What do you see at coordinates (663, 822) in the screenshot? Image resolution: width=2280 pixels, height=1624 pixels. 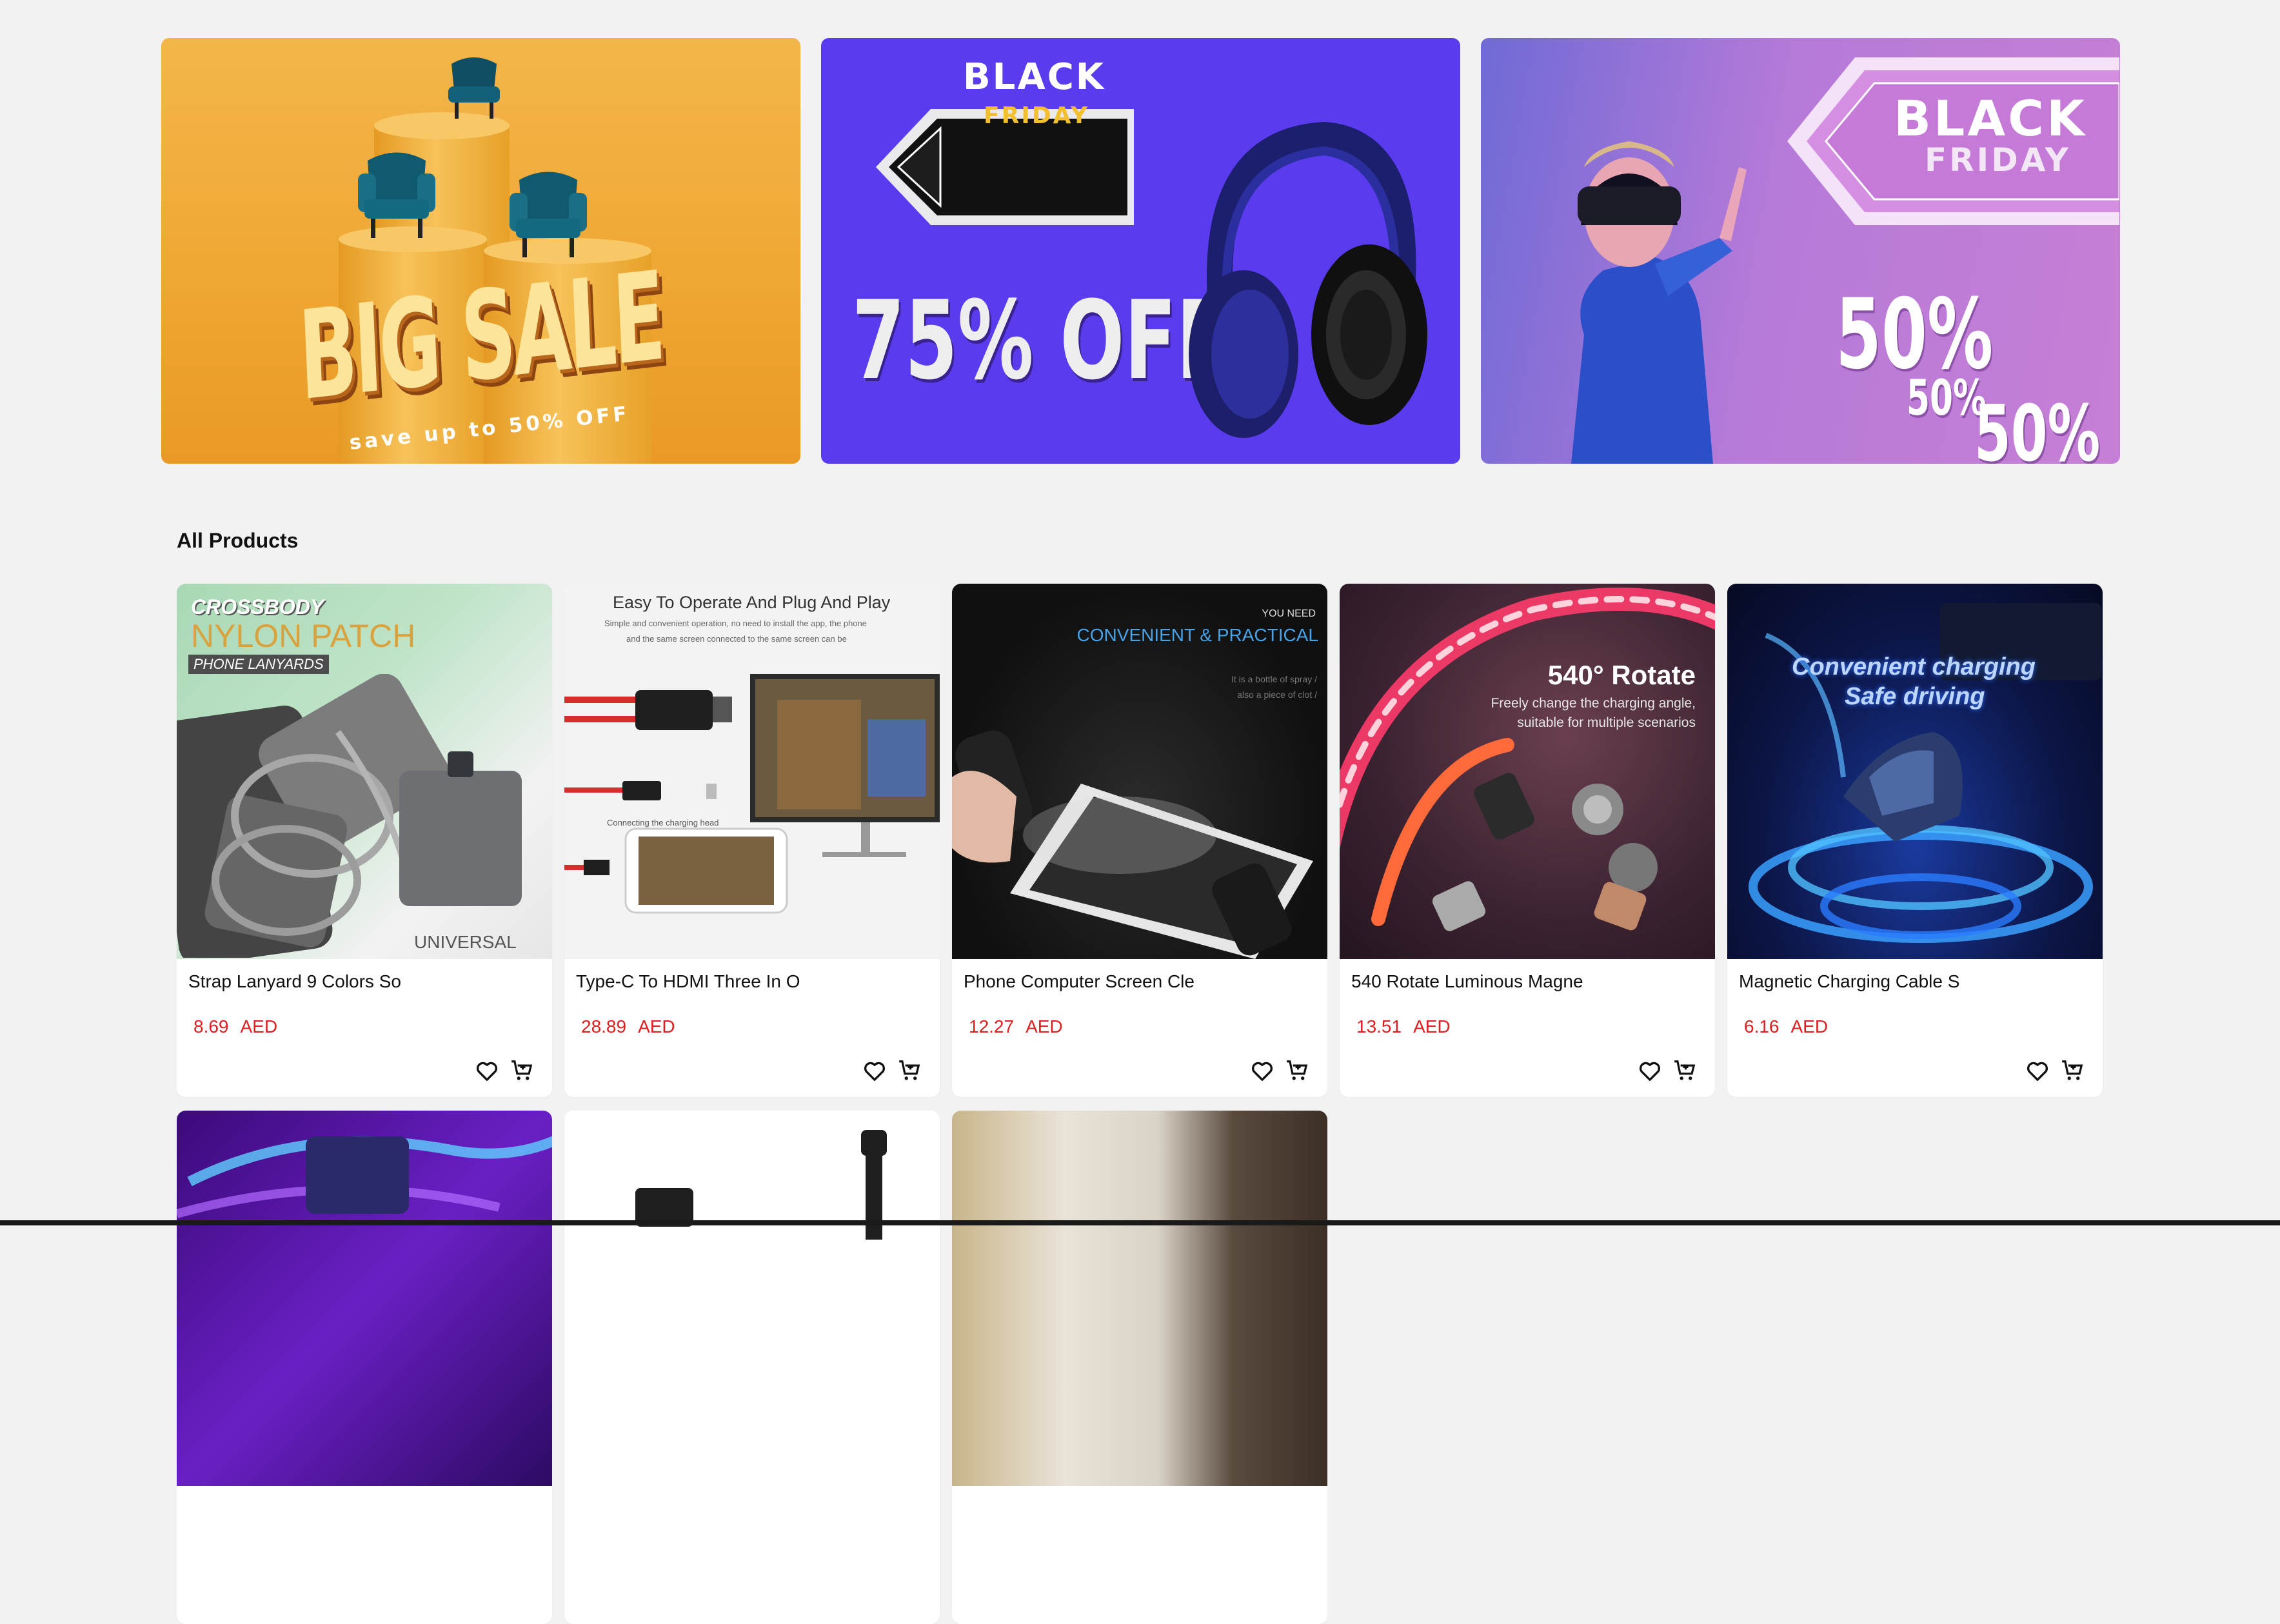 I see `image-caption: Connecting the charging head` at bounding box center [663, 822].